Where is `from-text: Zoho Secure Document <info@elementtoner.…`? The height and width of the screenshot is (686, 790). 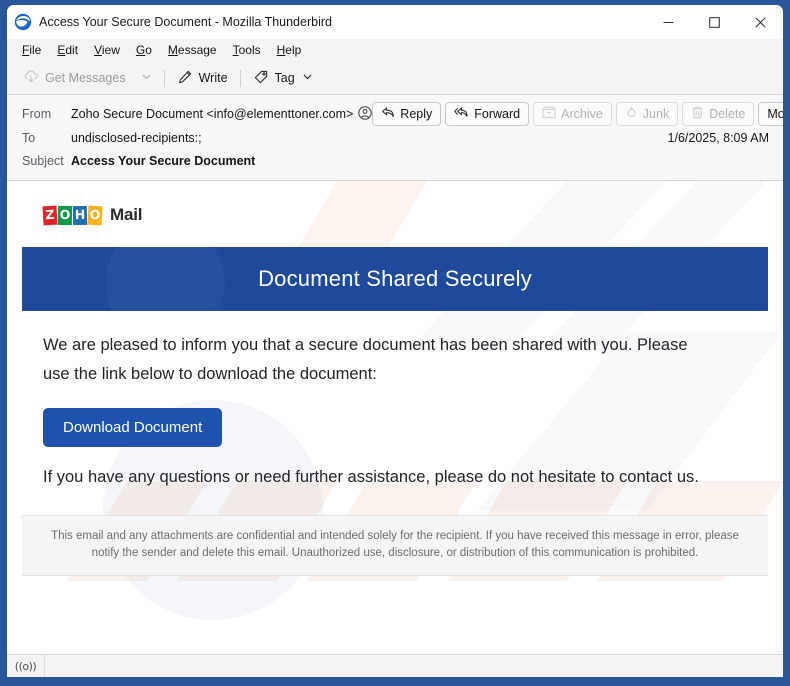 from-text: Zoho Secure Document <info@elementtoner.… is located at coordinates (212, 114).